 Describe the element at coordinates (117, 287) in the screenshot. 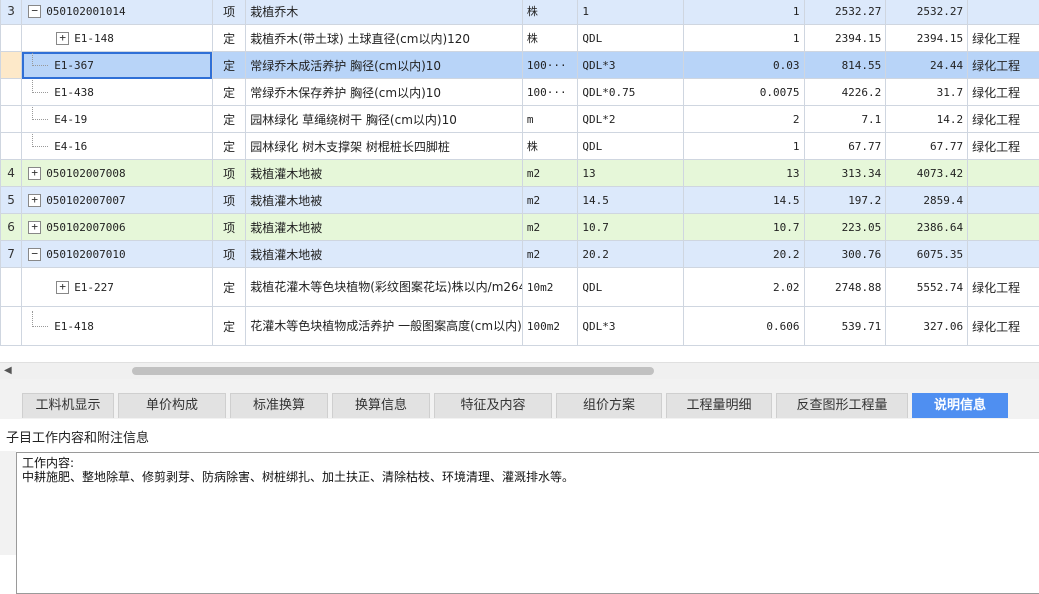

I see `code-cell: +E1-227` at that location.